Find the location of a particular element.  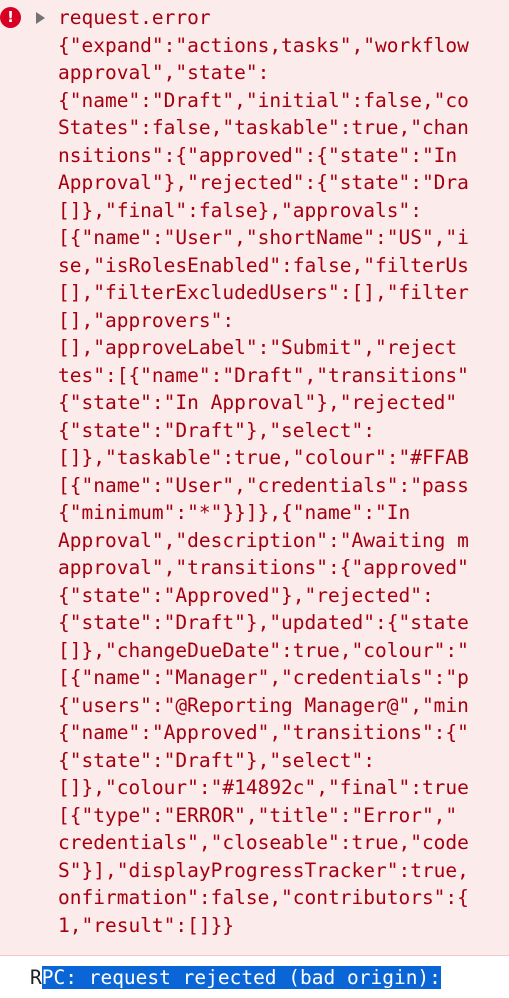

error-body-line: [],"filterExcludedUsers":[],"filter is located at coordinates (263, 292).